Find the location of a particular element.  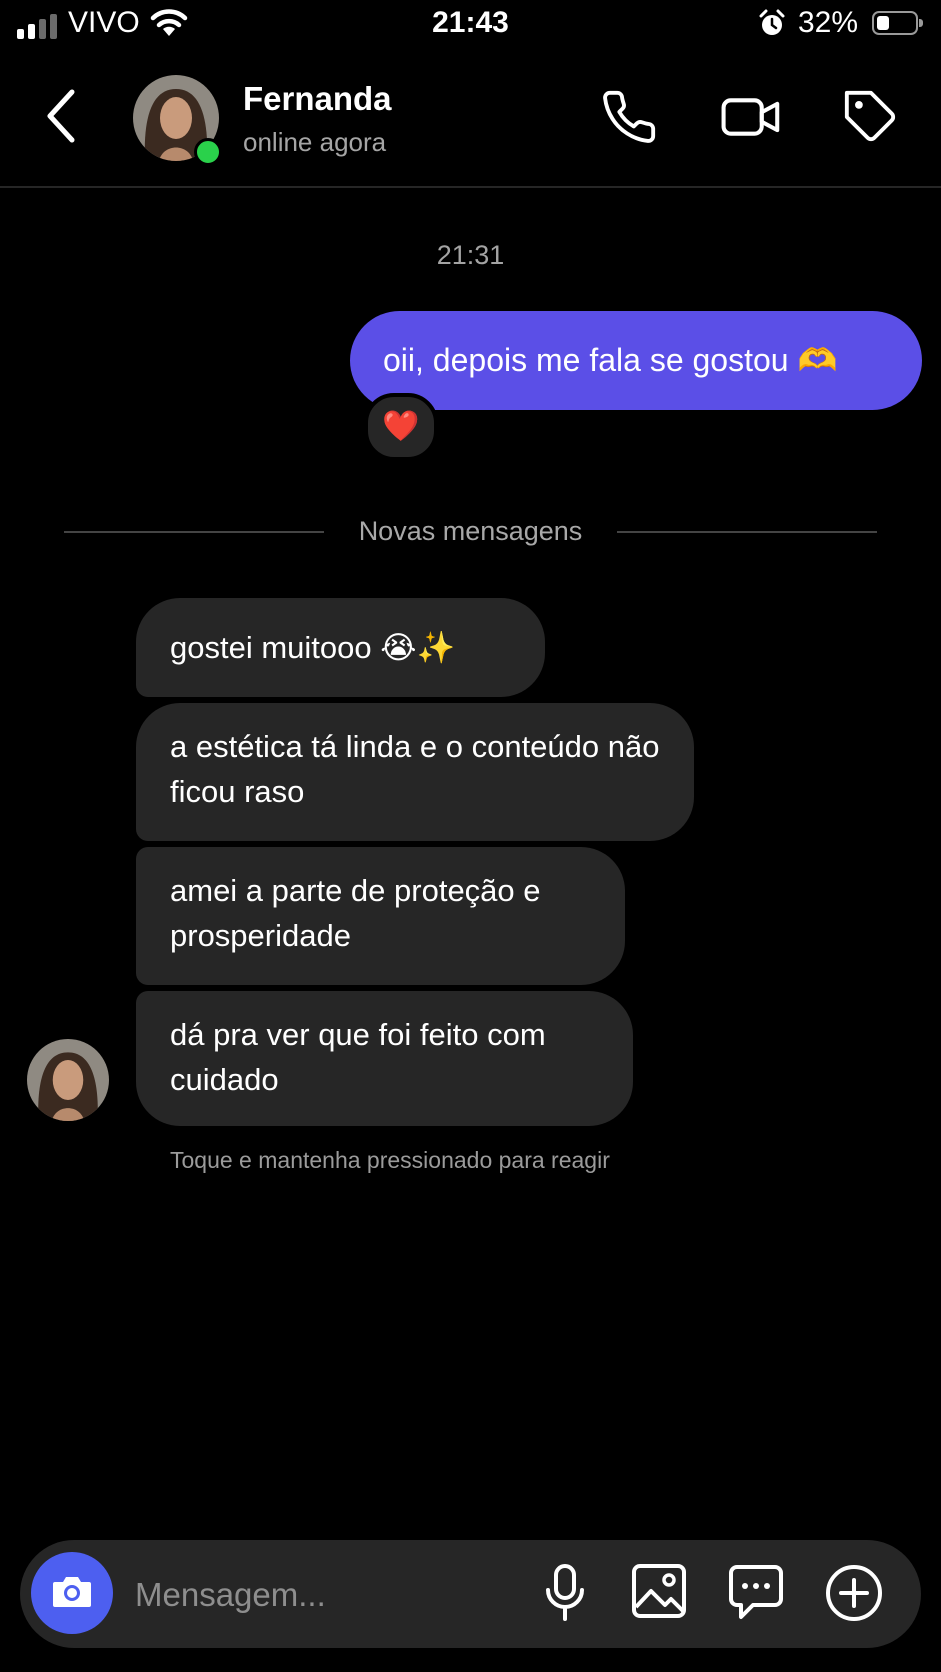

sticker-chat-icon is located at coordinates (756, 1594).